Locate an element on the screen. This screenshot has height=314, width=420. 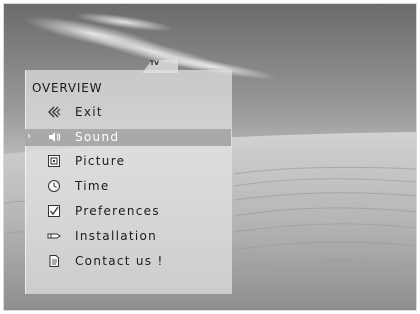
menu-item-installation: Installation is located at coordinates (128, 236).